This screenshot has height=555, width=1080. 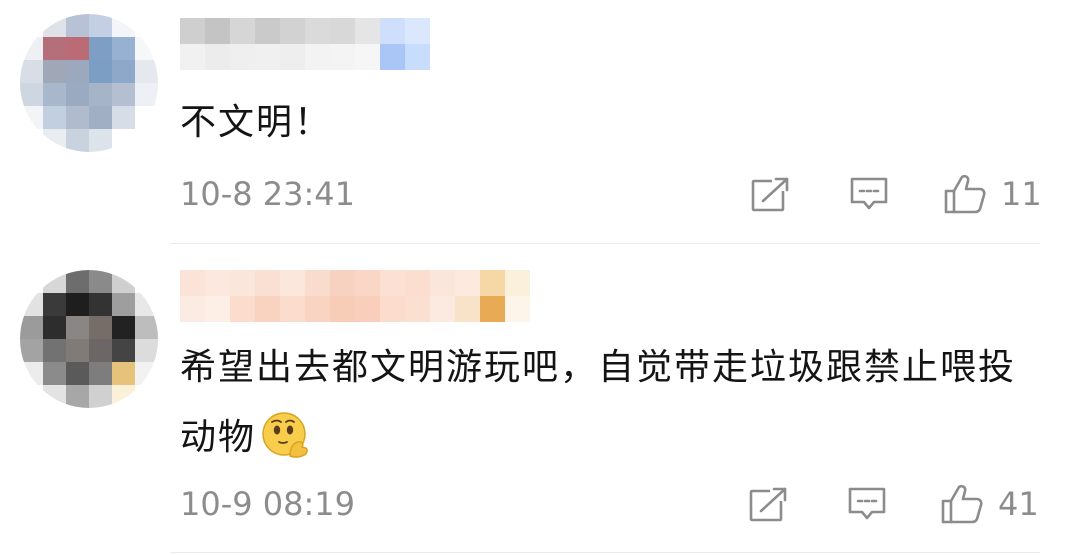 What do you see at coordinates (1021, 194) in the screenshot?
I see `like-count: 11` at bounding box center [1021, 194].